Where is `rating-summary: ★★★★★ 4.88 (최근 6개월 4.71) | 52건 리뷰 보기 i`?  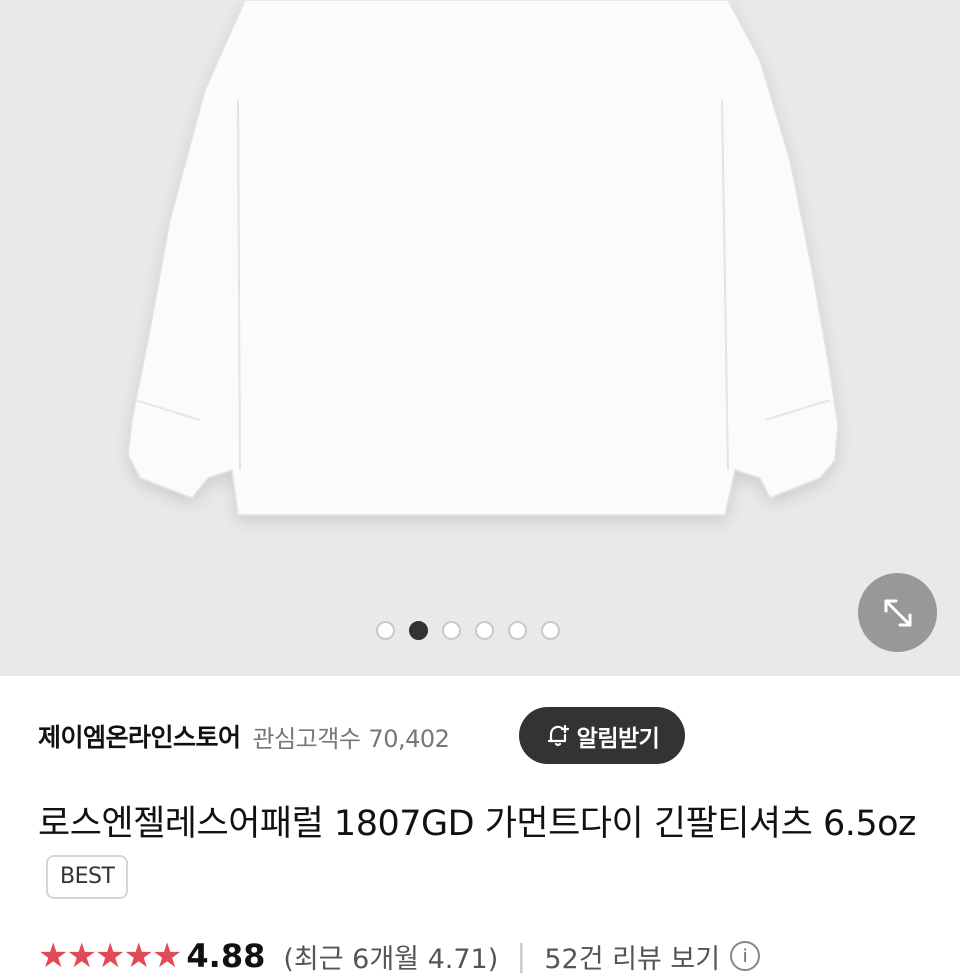
rating-summary: ★★★★★ 4.88 (최근 6개월 4.71) | 52건 리뷰 보기 i is located at coordinates (399, 956).